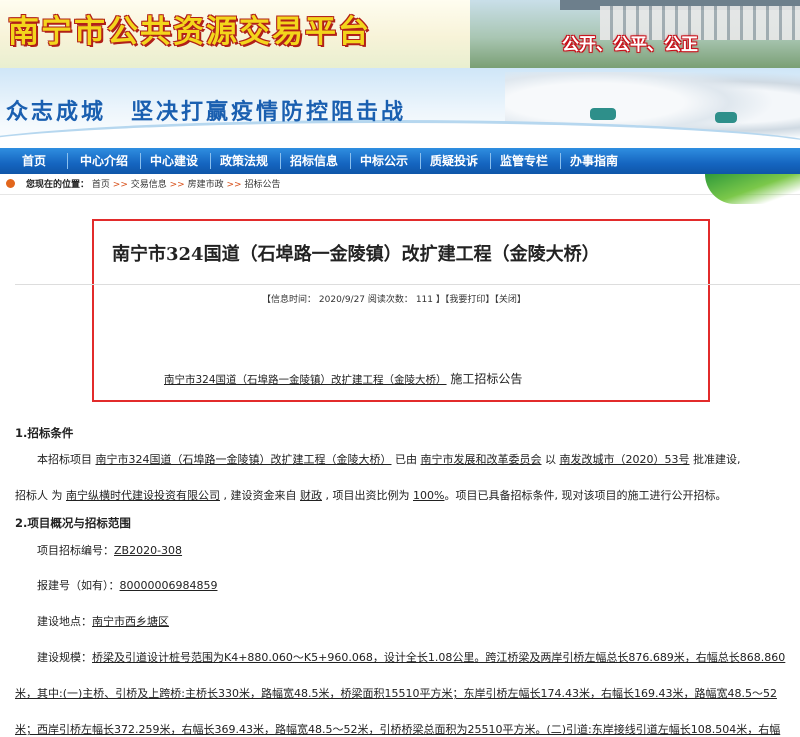 The image size is (800, 737). I want to click on nav-item-center-intro: 中心介绍, so click(104, 161).